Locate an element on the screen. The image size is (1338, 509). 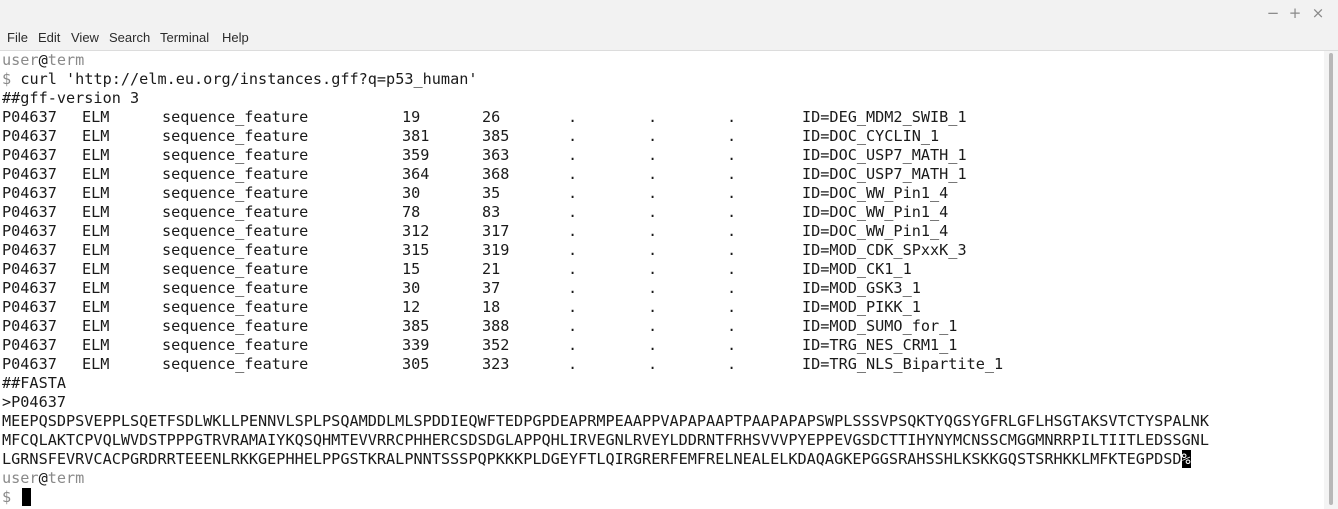
gff-cell-attr: ID=MOD_CK1_1 is located at coordinates (857, 269).